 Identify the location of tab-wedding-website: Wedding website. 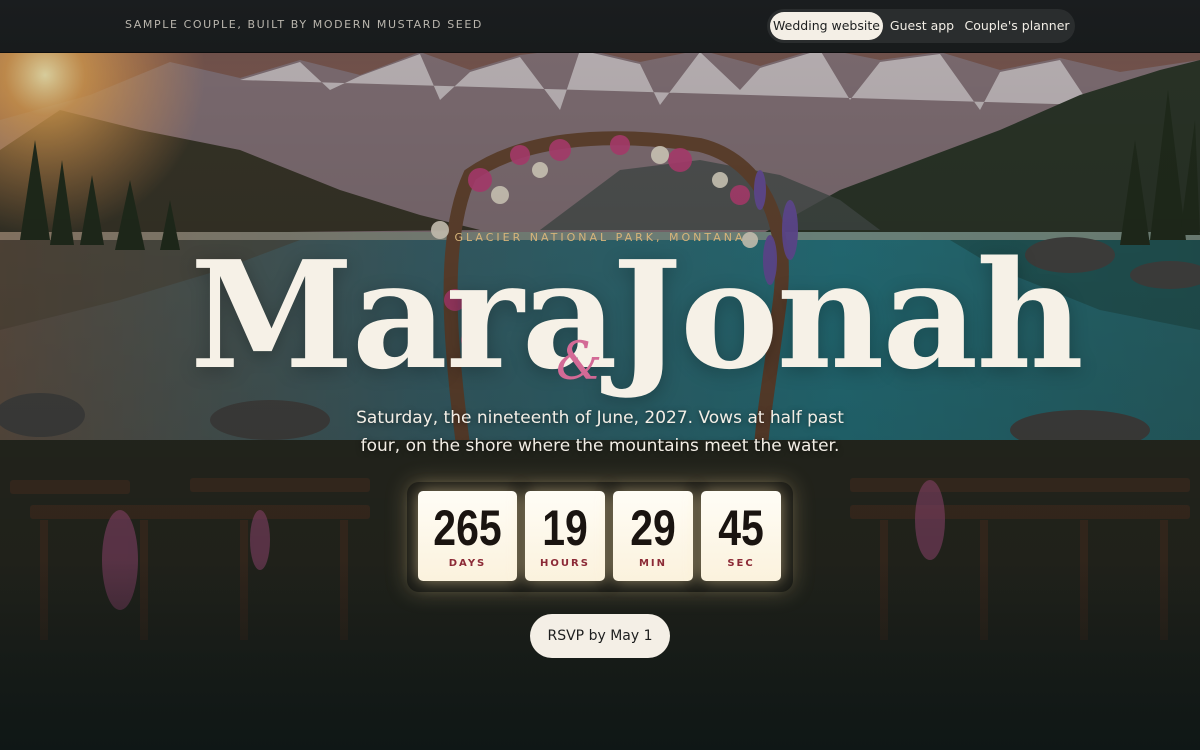
(826, 26).